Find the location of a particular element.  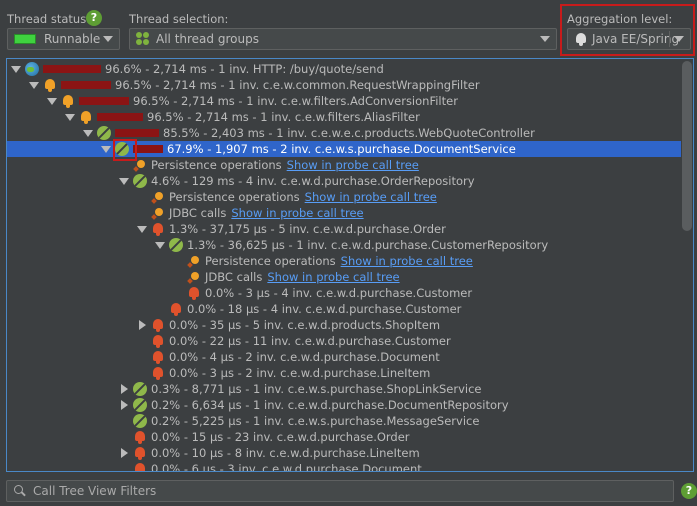

filter-bell-icon is located at coordinates (86, 117).